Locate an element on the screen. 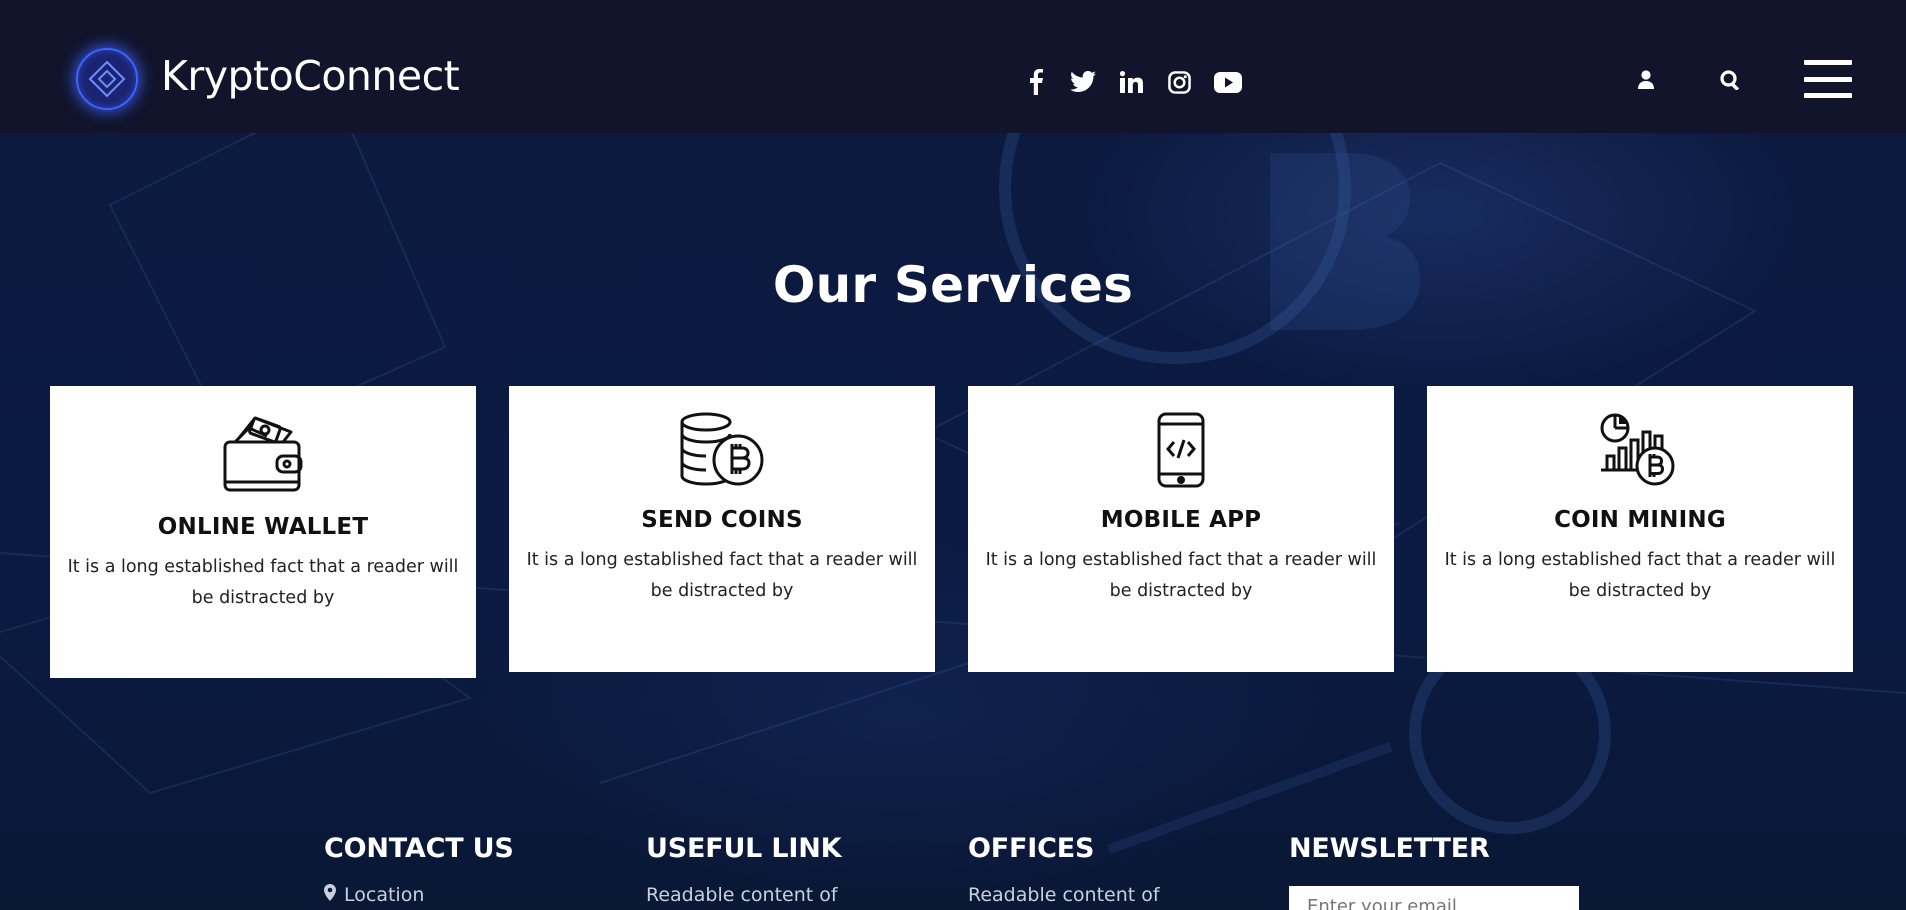  newsletter-email-input is located at coordinates (1434, 898).